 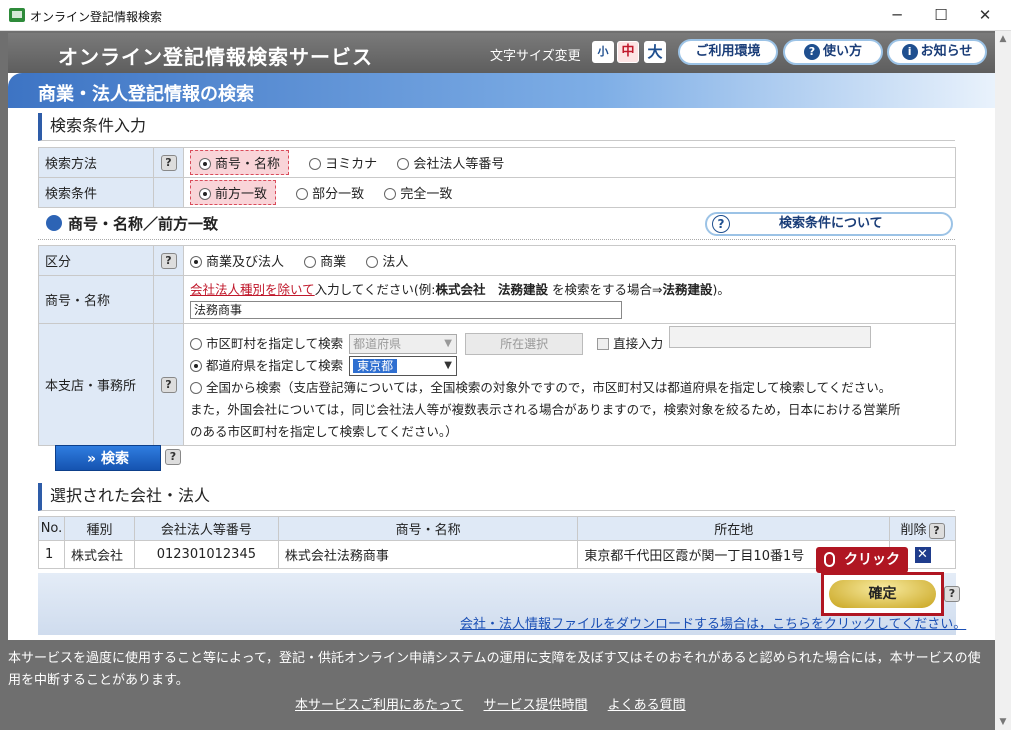 I want to click on page-title: 商業・法人登記情報の検索, so click(x=146, y=94).